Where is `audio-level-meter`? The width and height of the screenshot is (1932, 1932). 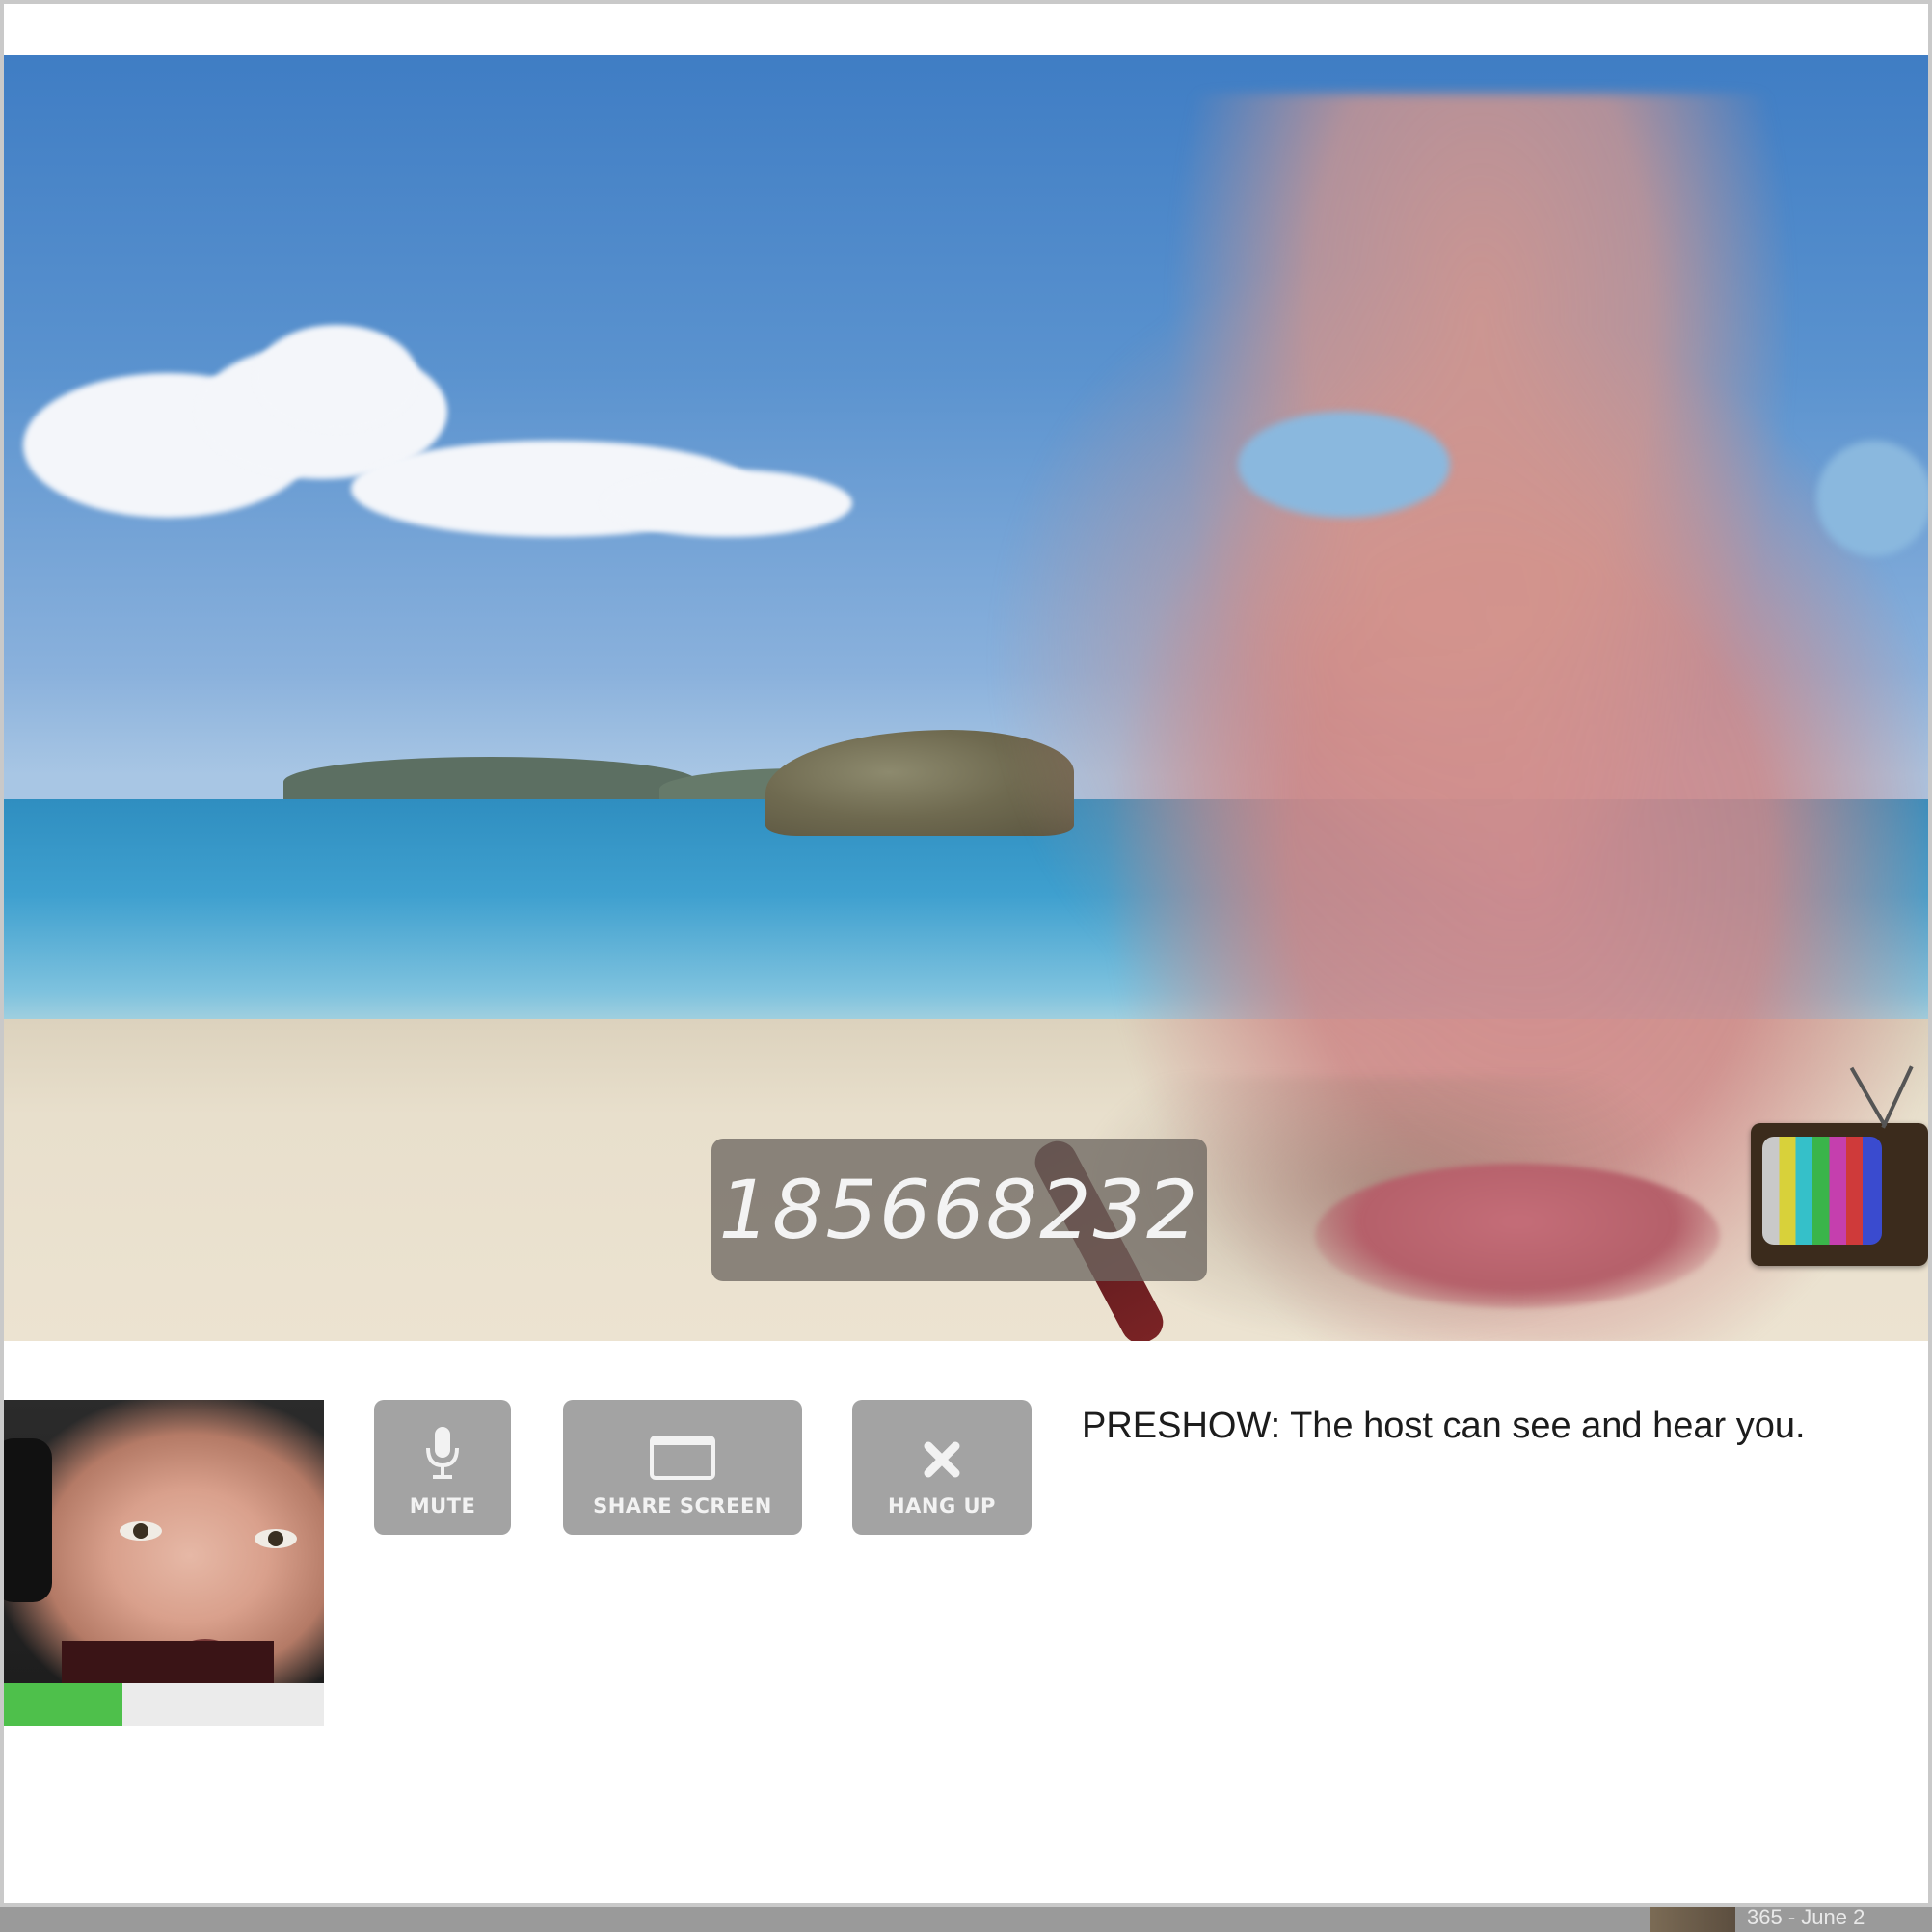 audio-level-meter is located at coordinates (164, 1705).